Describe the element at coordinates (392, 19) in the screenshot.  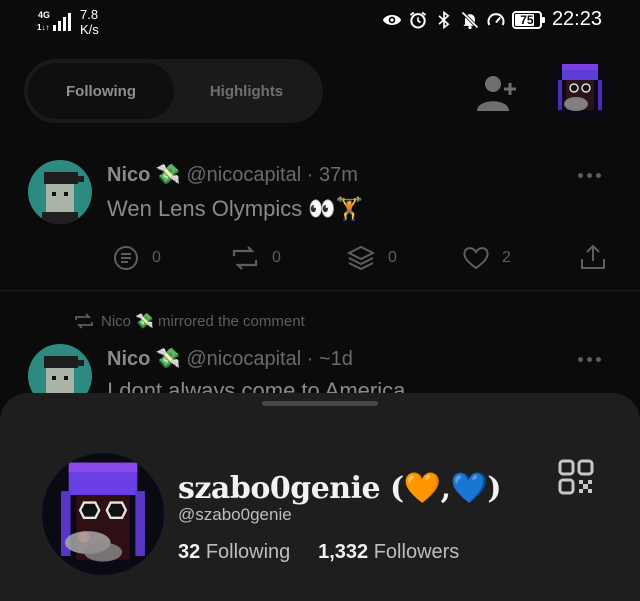
I see `eye-icon` at that location.